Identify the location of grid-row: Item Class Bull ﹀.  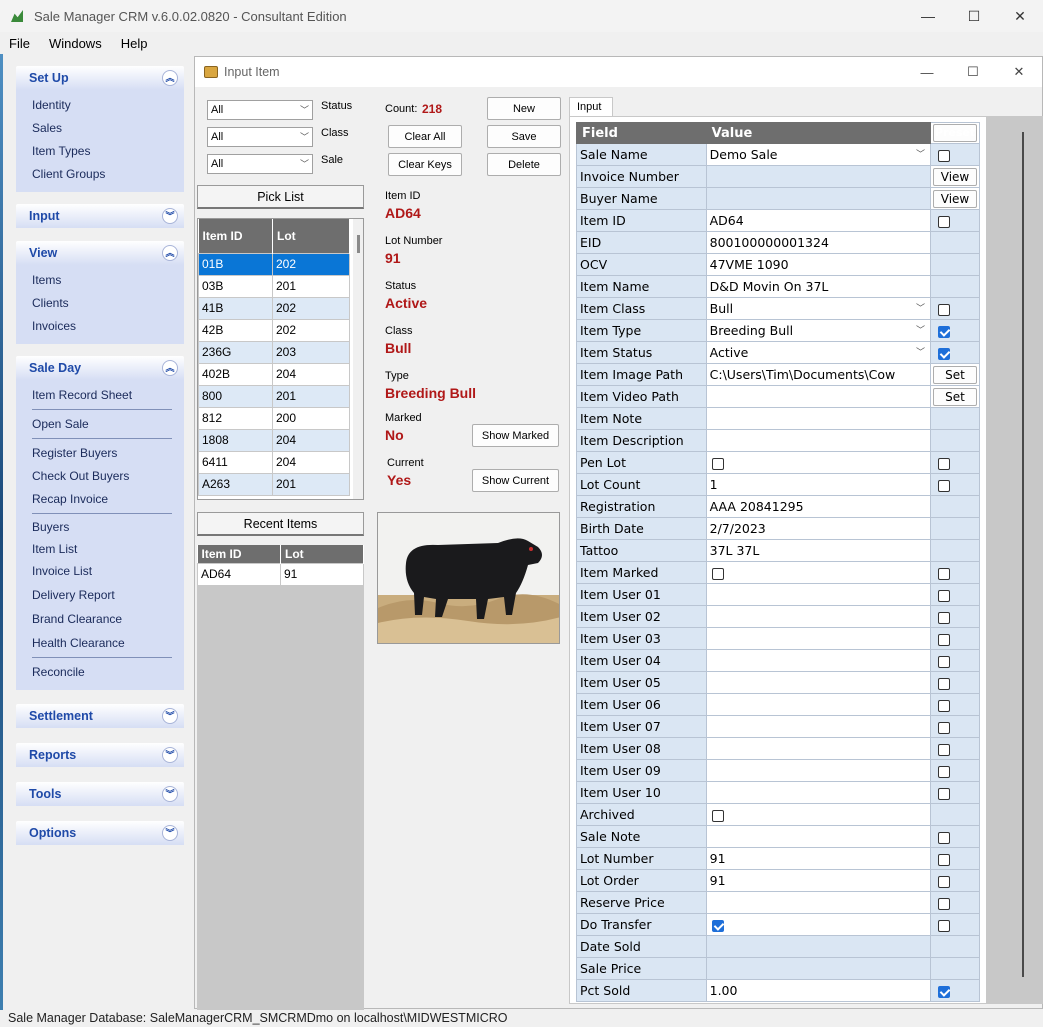
(778, 308).